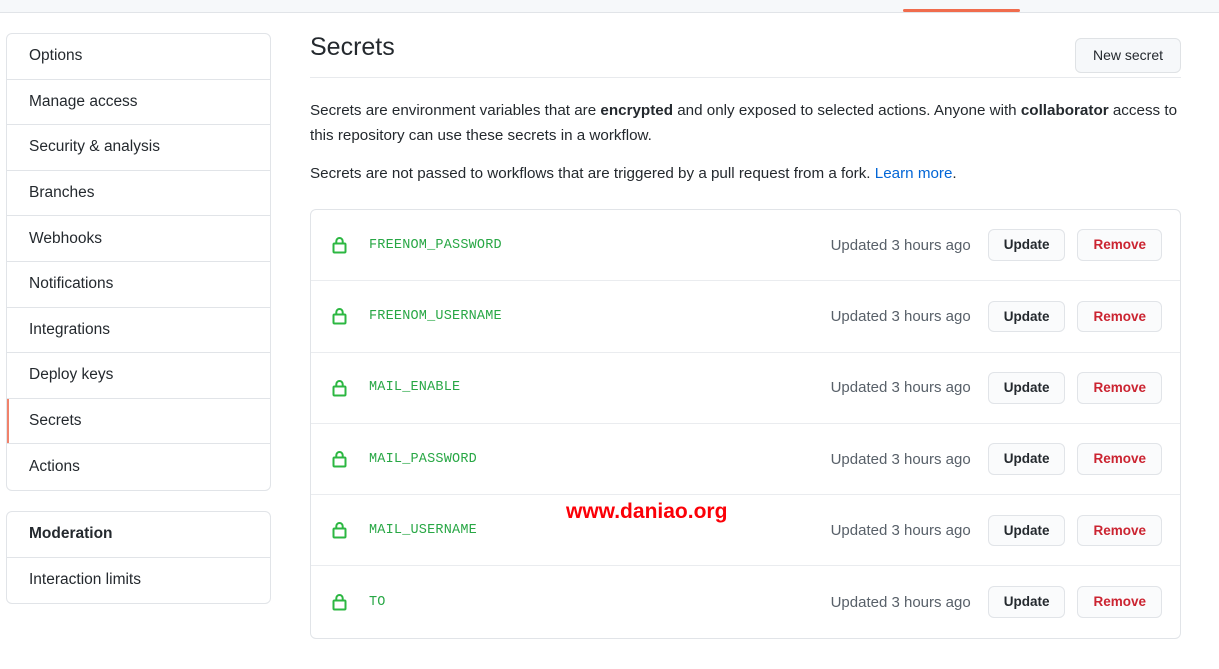 The height and width of the screenshot is (669, 1219). What do you see at coordinates (138, 535) in the screenshot?
I see `sidebar-heading-moderation: Moderation` at bounding box center [138, 535].